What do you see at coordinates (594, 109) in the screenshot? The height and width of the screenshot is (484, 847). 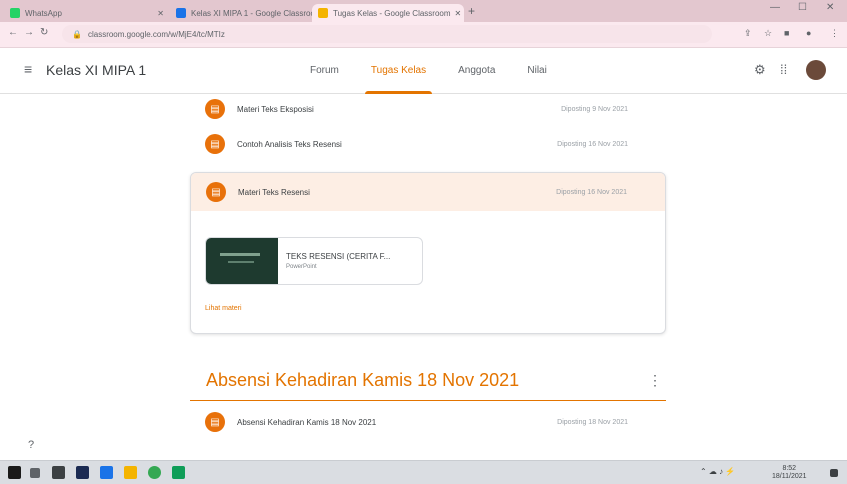 I see `material-date: Diposting 9 Nov 2021` at bounding box center [594, 109].